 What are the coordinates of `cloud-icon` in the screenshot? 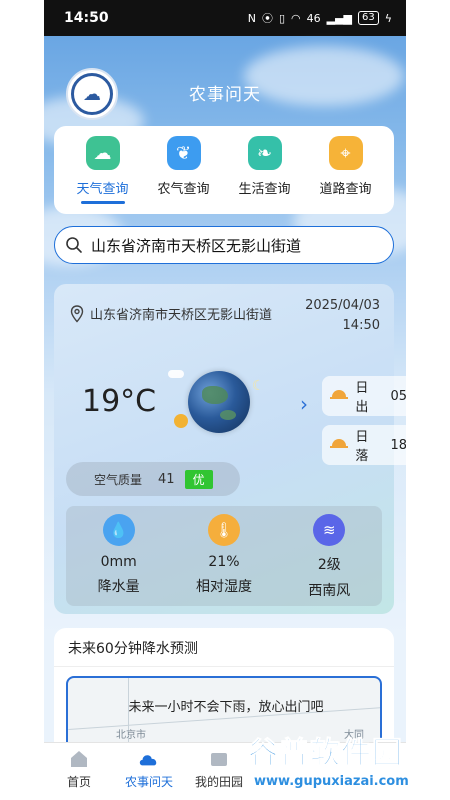 It's located at (176, 374).